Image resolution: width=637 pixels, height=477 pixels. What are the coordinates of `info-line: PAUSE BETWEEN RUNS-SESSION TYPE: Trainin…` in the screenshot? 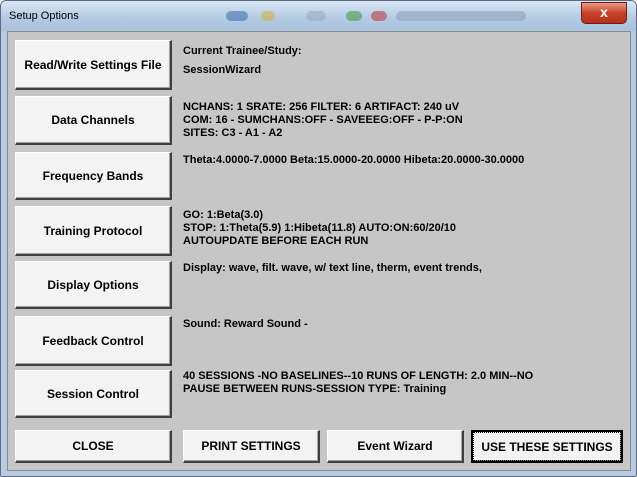 It's located at (315, 389).